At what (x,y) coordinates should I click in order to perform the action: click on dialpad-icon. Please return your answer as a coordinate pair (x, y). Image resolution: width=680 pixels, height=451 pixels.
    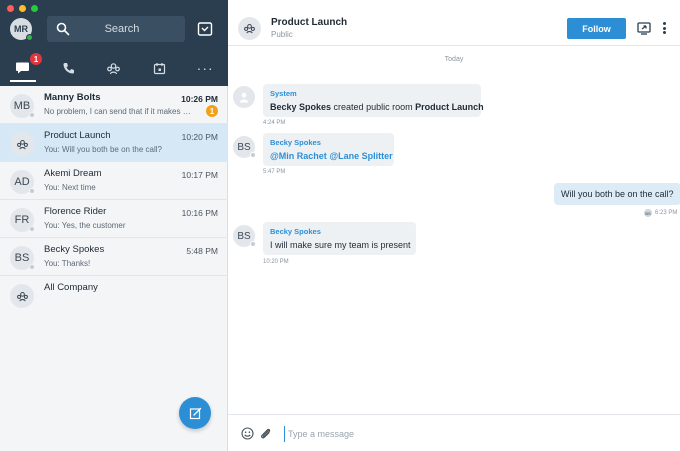
    Looking at the image, I should click on (205, 29).